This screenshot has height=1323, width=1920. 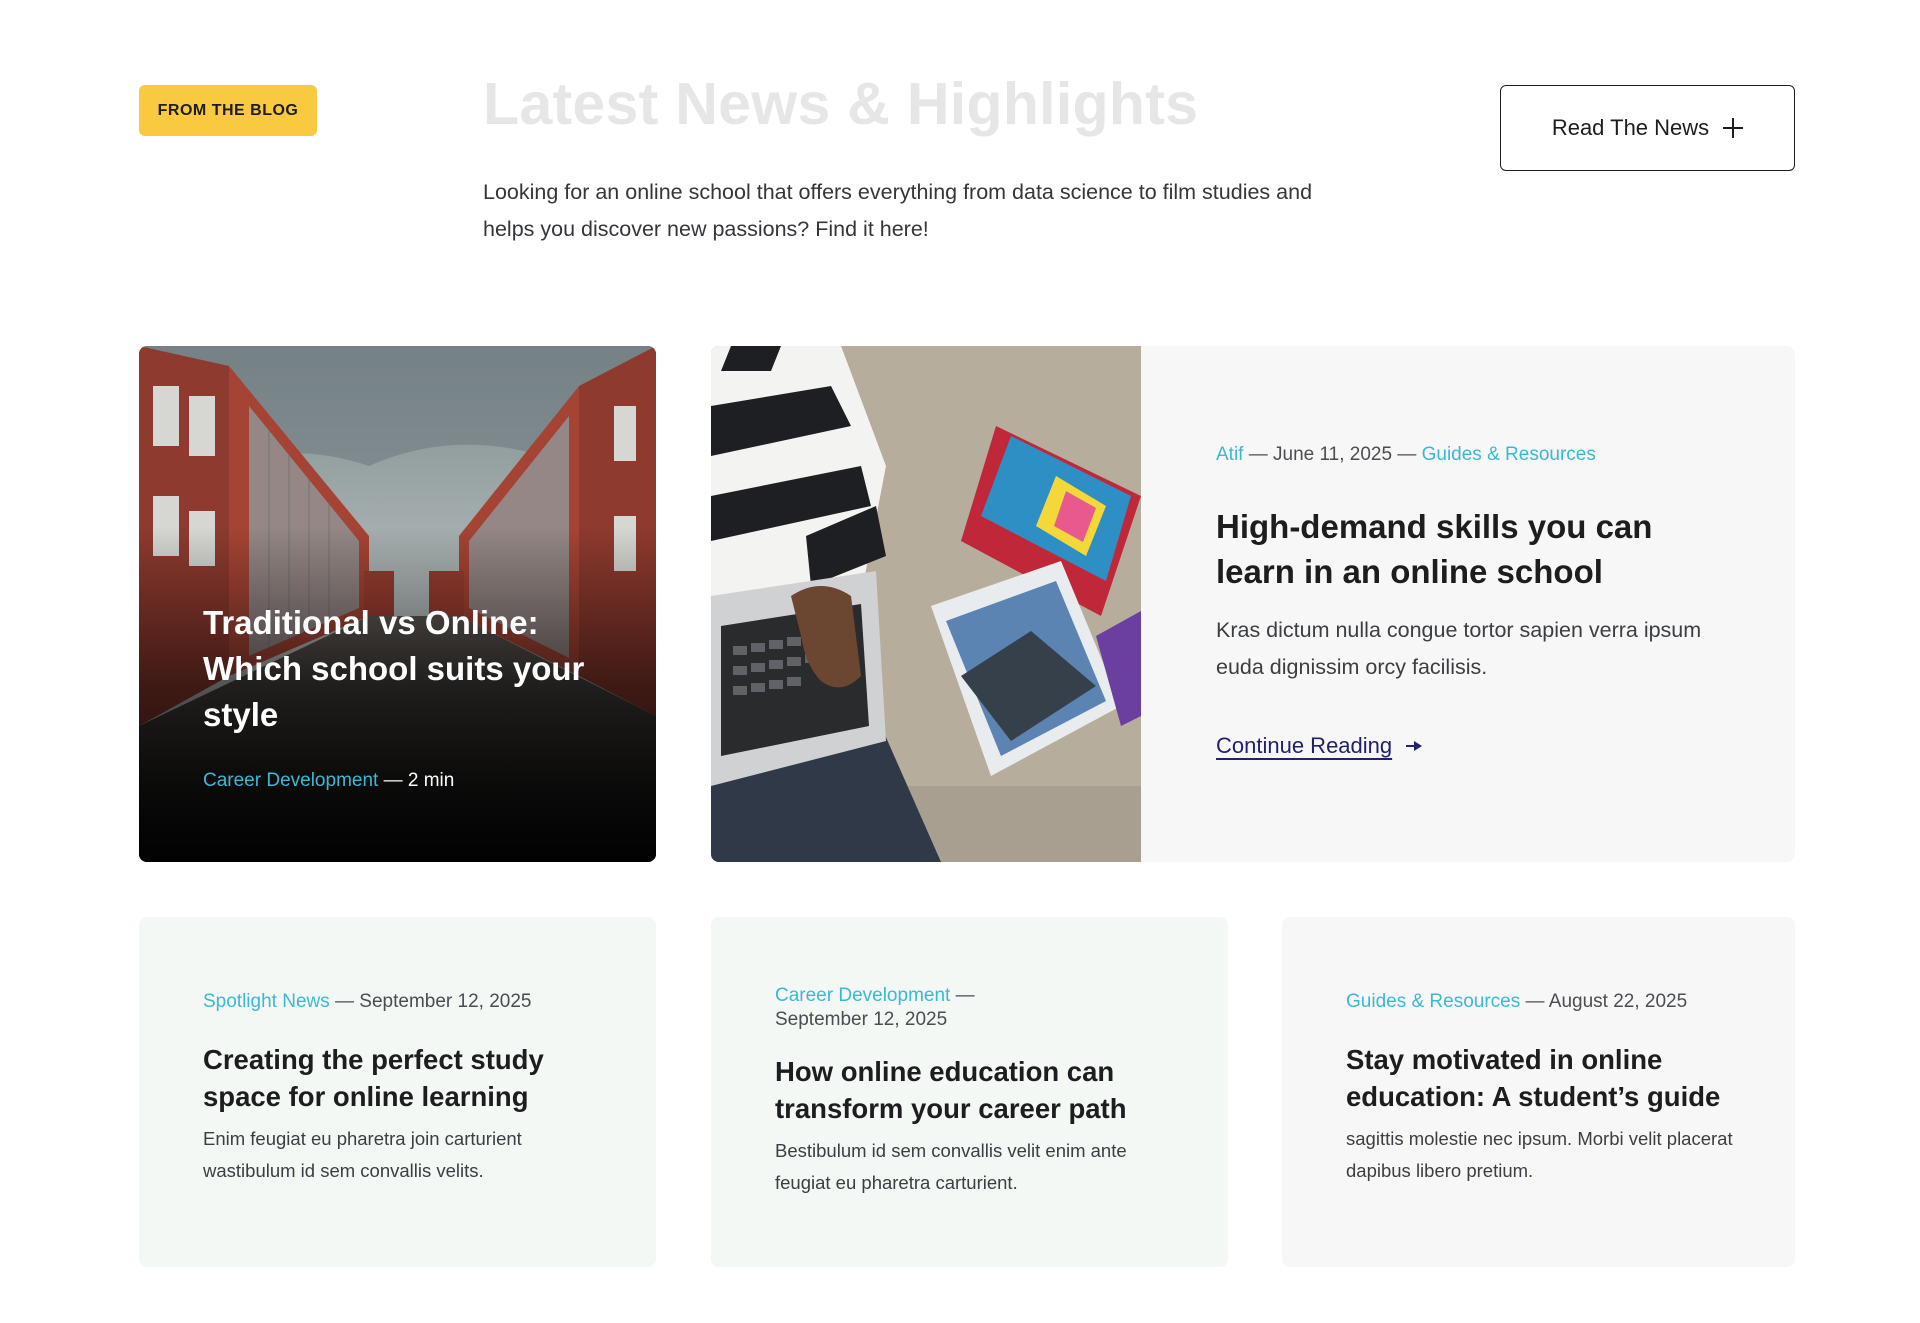 What do you see at coordinates (862, 995) in the screenshot?
I see `post-category: Career Development` at bounding box center [862, 995].